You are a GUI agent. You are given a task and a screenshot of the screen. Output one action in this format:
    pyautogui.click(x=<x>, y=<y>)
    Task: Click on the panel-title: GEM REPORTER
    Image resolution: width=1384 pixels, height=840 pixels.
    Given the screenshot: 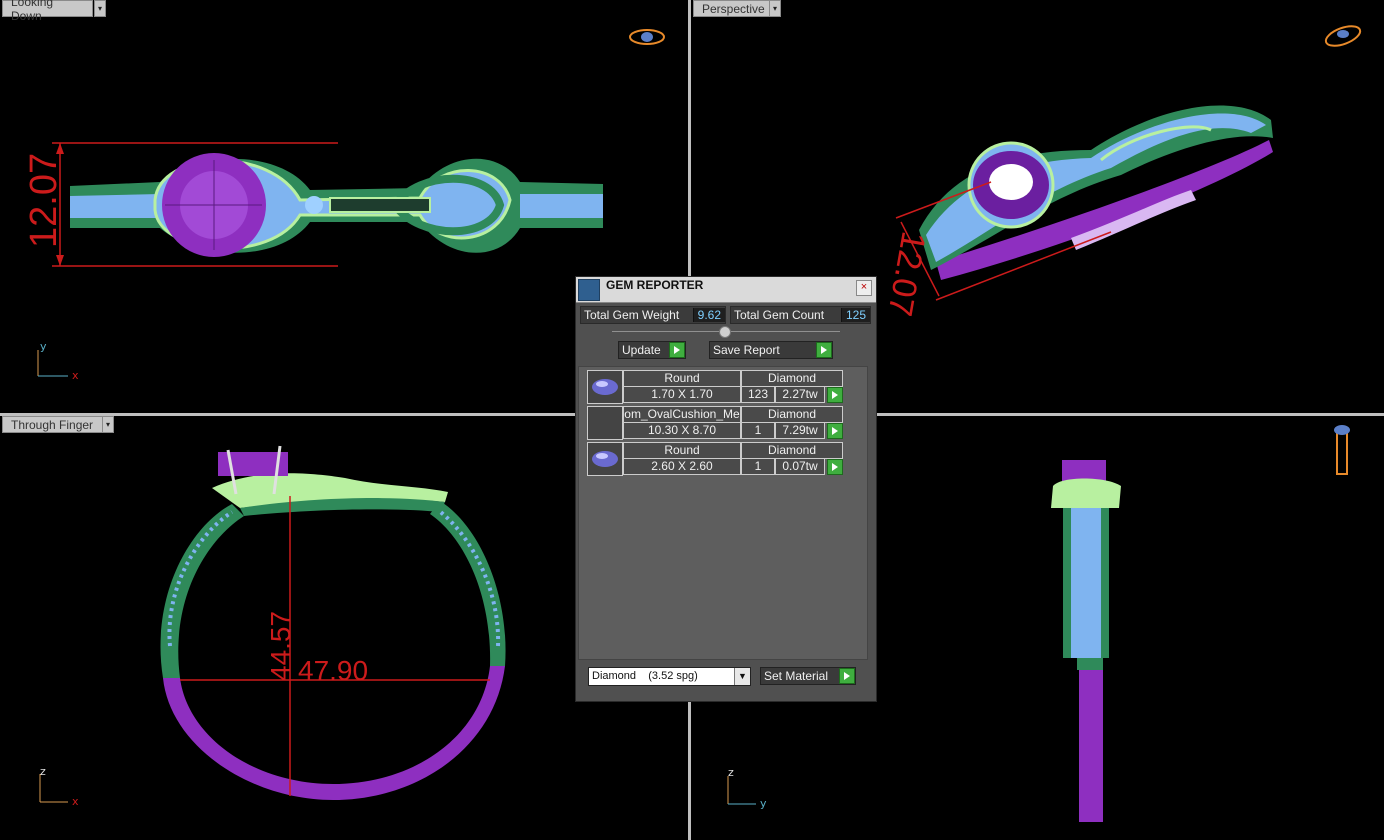 What is the action you would take?
    pyautogui.click(x=655, y=285)
    